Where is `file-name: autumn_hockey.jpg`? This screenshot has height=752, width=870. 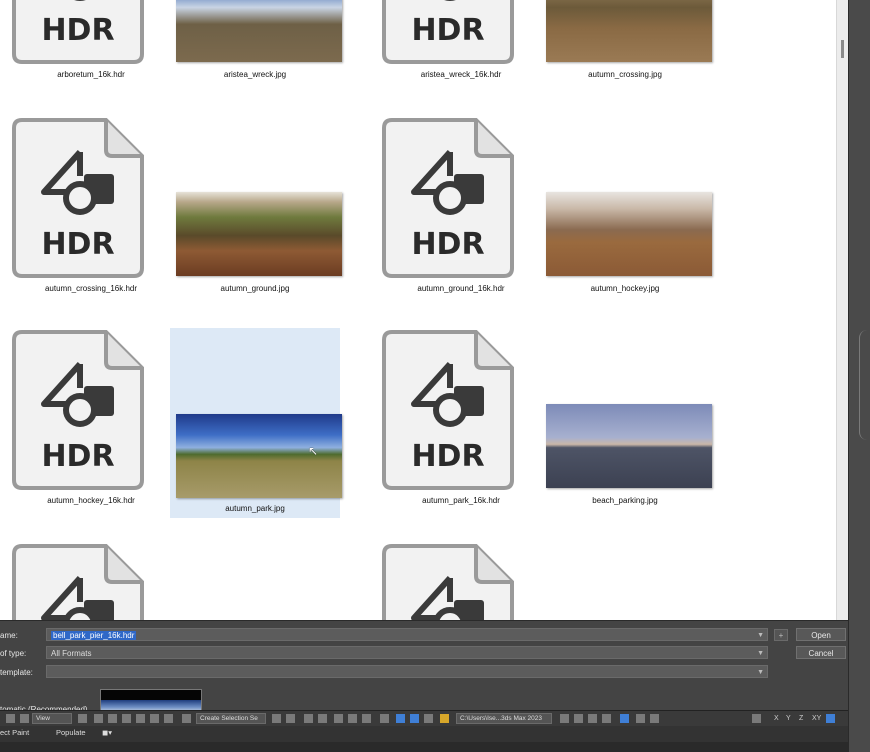 file-name: autumn_hockey.jpg is located at coordinates (625, 288).